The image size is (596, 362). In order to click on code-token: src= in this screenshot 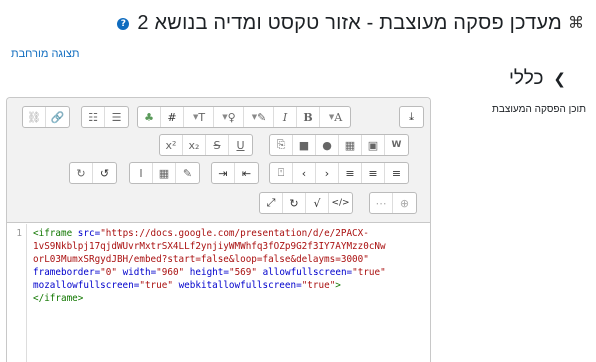, I will do `click(89, 233)`.